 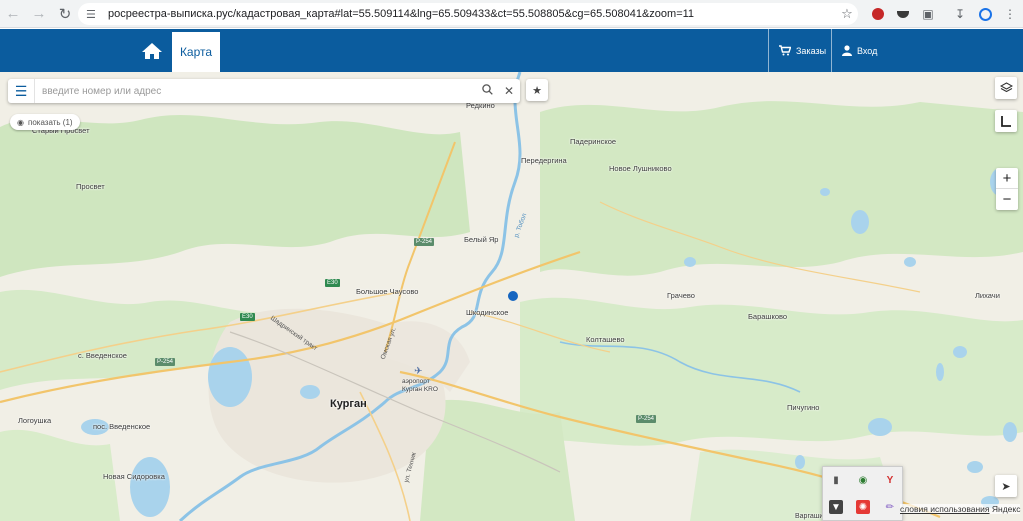 What do you see at coordinates (511, 50) in the screenshot?
I see `site-header: Карта Заказы Вход` at bounding box center [511, 50].